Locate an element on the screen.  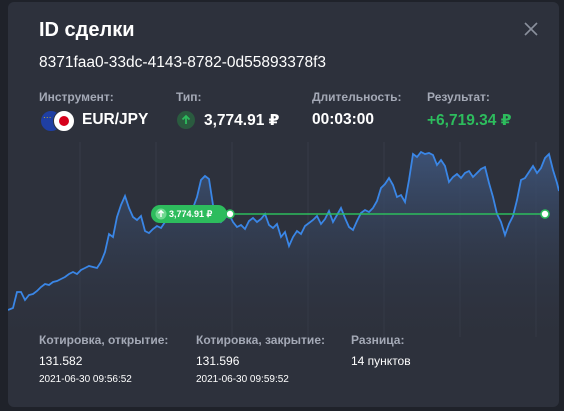
jp-flag-icon is located at coordinates (64, 121).